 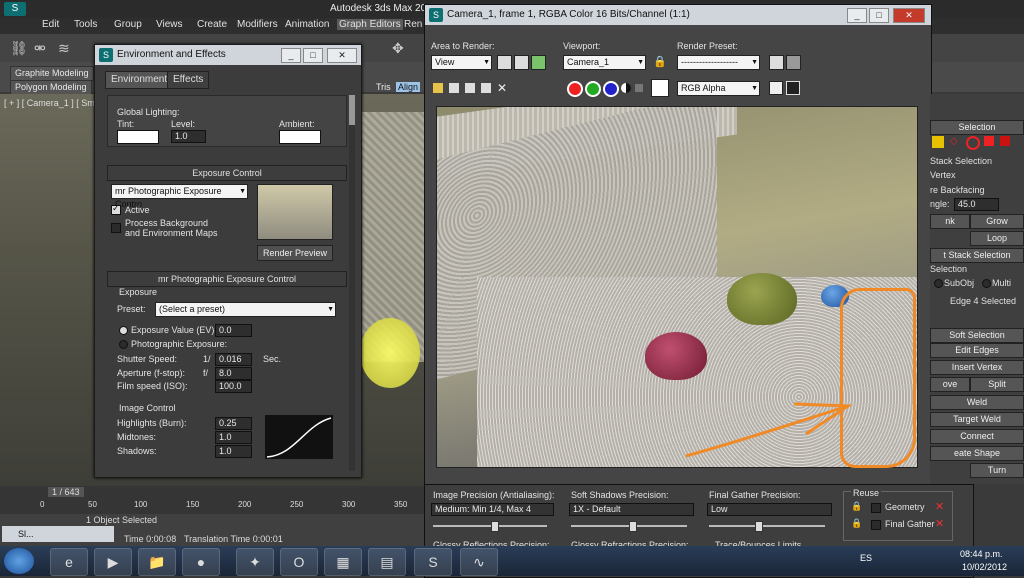 I want to click on menu-edit: Edit, so click(x=50, y=24).